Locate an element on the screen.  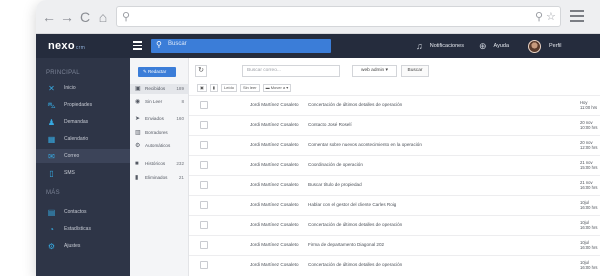
home-icon: ⌂ is located at coordinates (103, 17).